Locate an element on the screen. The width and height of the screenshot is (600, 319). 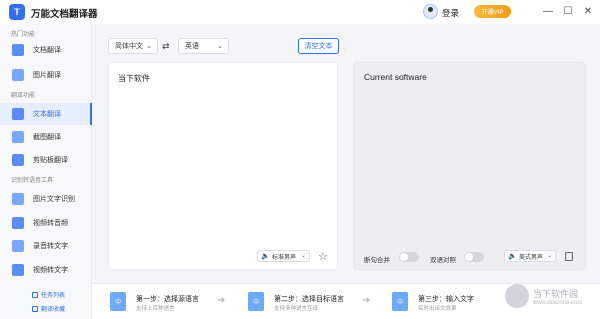
login-button: 登录 is located at coordinates (450, 13).